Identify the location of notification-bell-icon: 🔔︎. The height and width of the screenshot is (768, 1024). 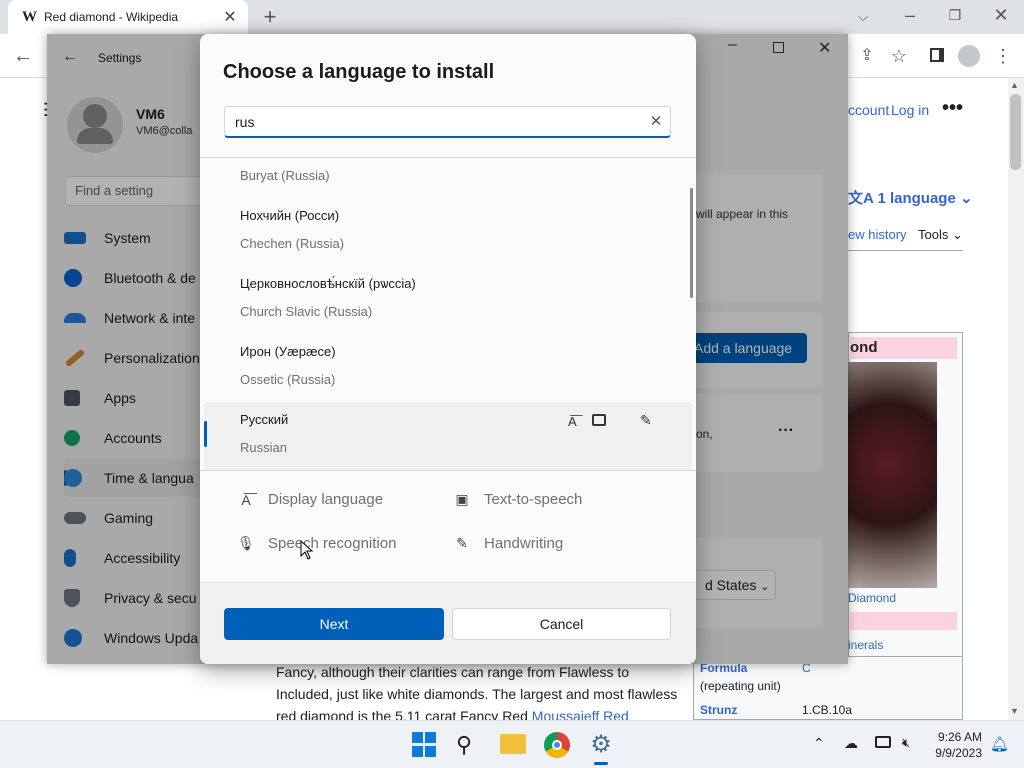
(999, 744).